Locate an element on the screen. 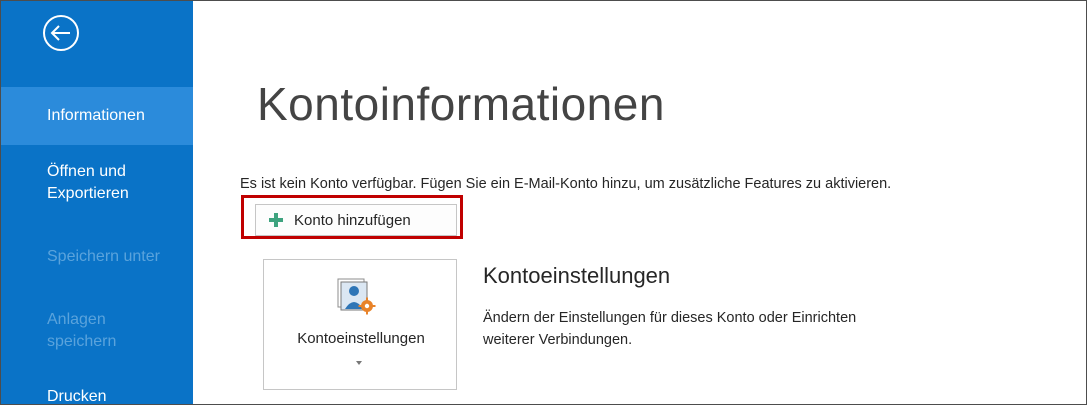 This screenshot has height=405, width=1087. sidebar-item-oeffnen-exportieren: Öffnen und Exportieren is located at coordinates (76, 183).